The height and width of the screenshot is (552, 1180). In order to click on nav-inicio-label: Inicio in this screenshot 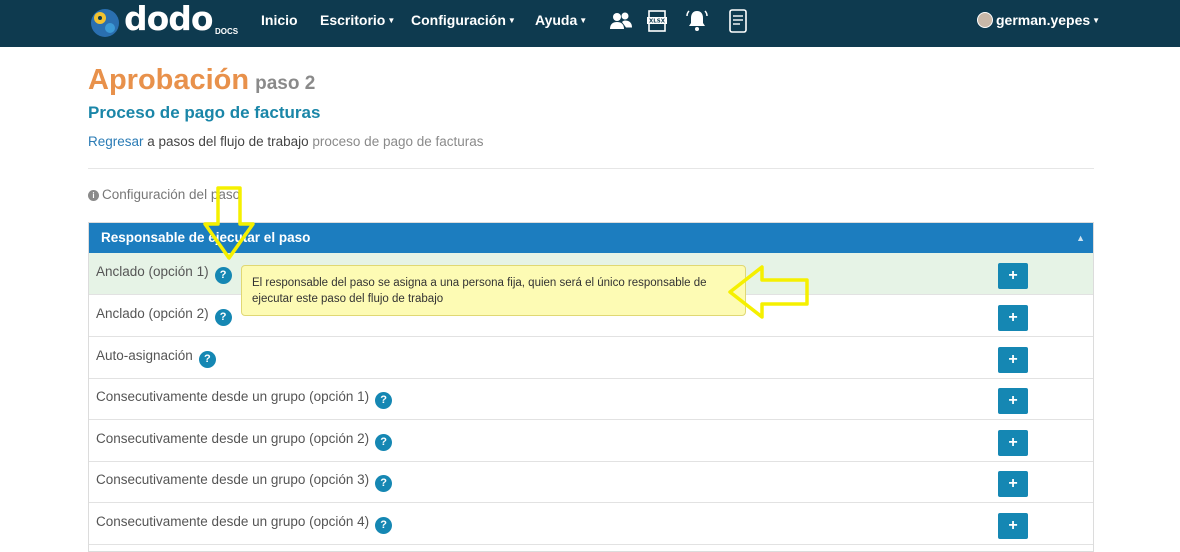, I will do `click(279, 20)`.